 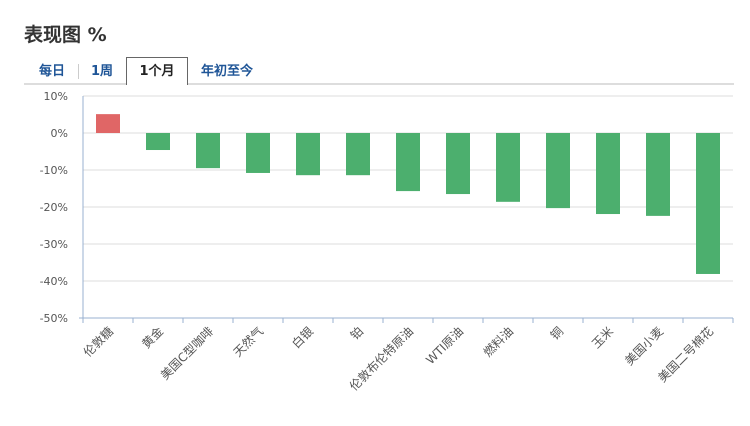 What do you see at coordinates (54, 318) in the screenshot?
I see `y-tick-label: -50%` at bounding box center [54, 318].